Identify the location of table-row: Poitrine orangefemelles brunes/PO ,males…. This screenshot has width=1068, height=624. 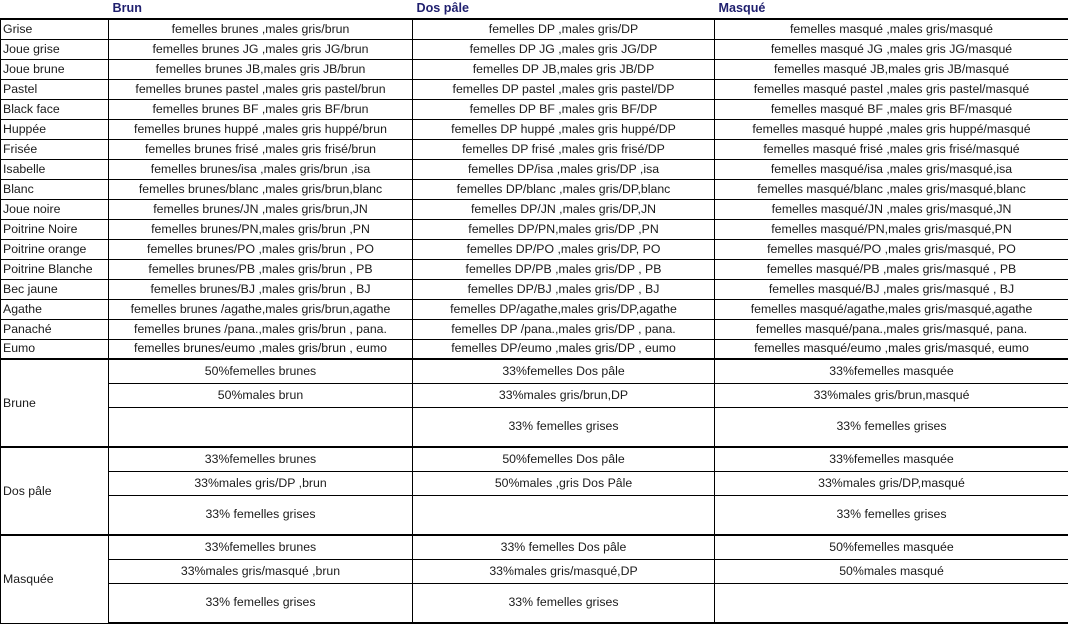
(534, 249).